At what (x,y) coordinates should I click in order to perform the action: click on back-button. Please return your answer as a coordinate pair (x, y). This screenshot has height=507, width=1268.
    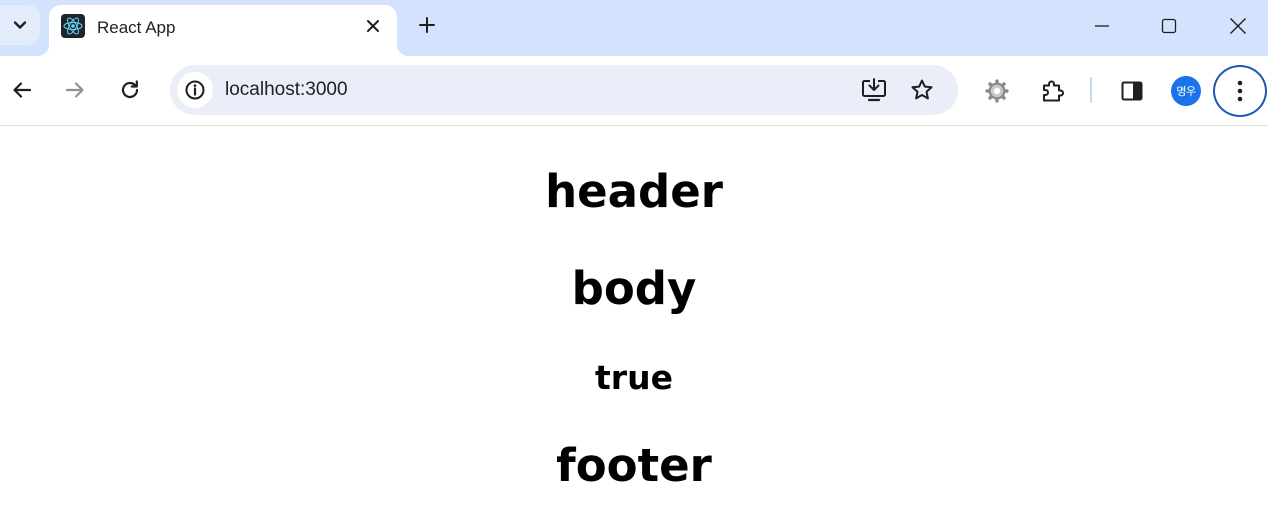
    Looking at the image, I should click on (22, 90).